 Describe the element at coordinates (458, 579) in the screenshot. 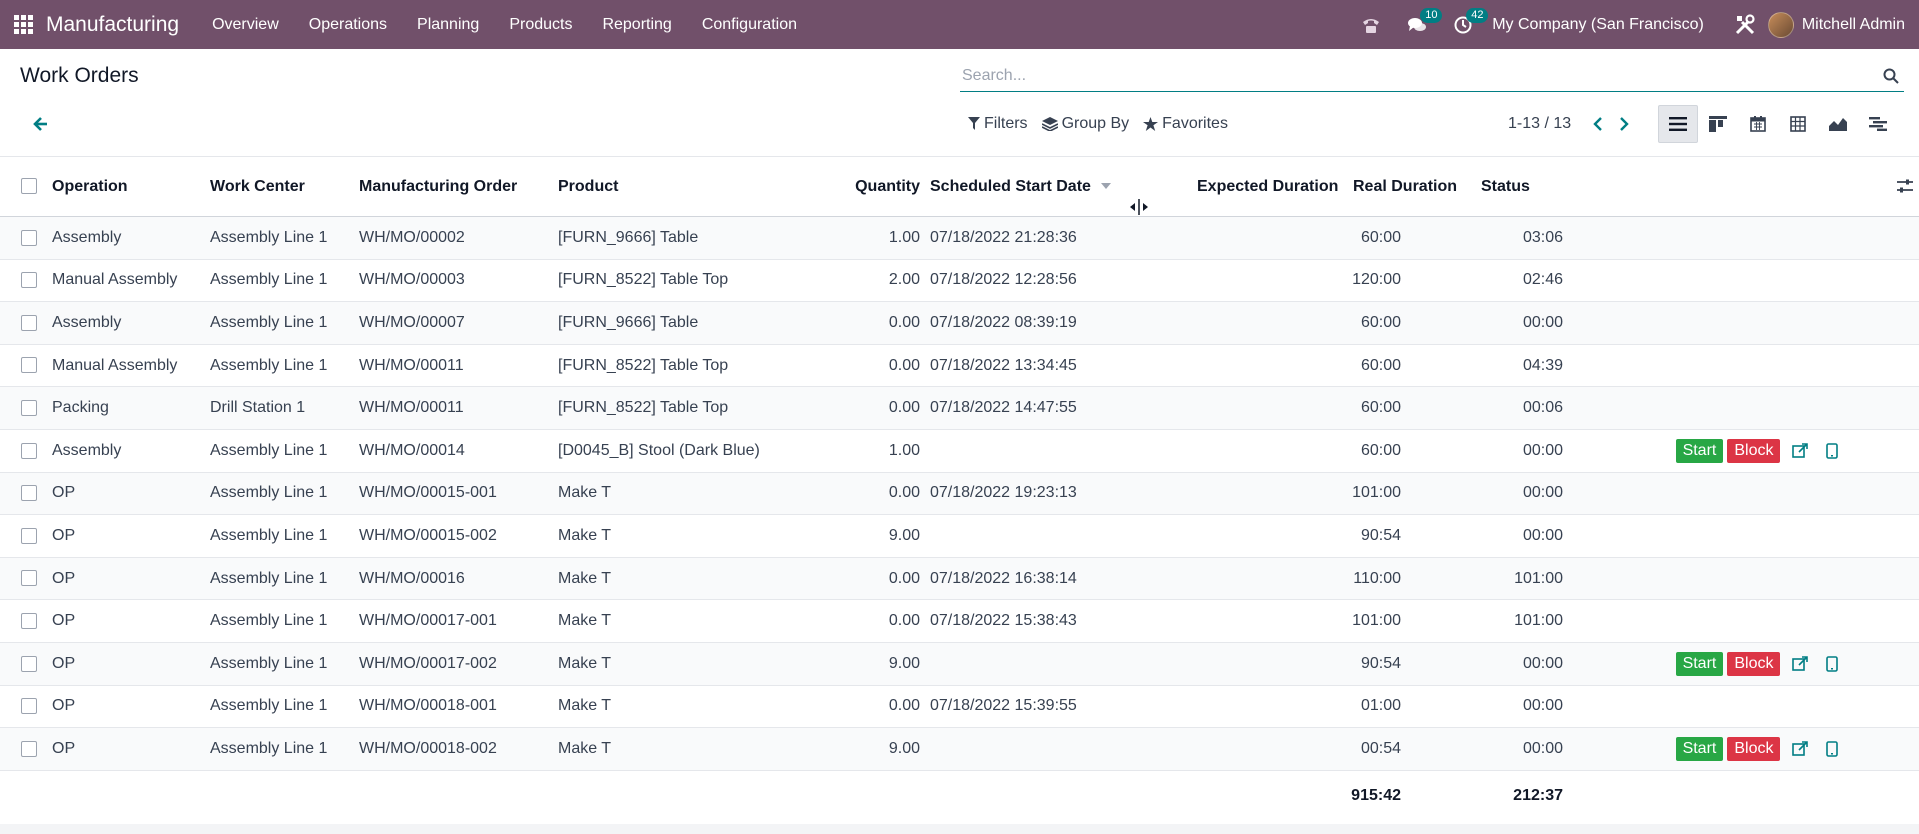

I see `cell-manufacturing-order: WH/MO/00016` at that location.